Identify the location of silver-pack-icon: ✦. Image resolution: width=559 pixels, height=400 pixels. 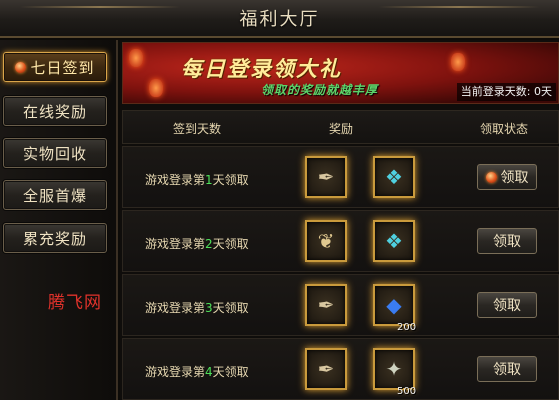
(394, 369).